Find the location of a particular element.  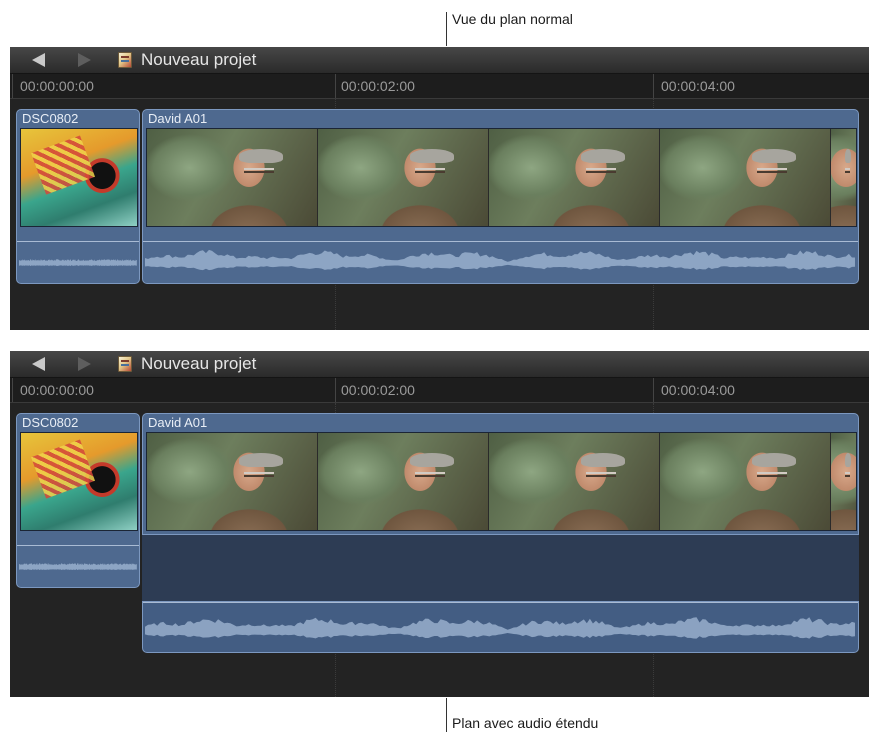

clip-david-a01: David A01 is located at coordinates (500, 474).